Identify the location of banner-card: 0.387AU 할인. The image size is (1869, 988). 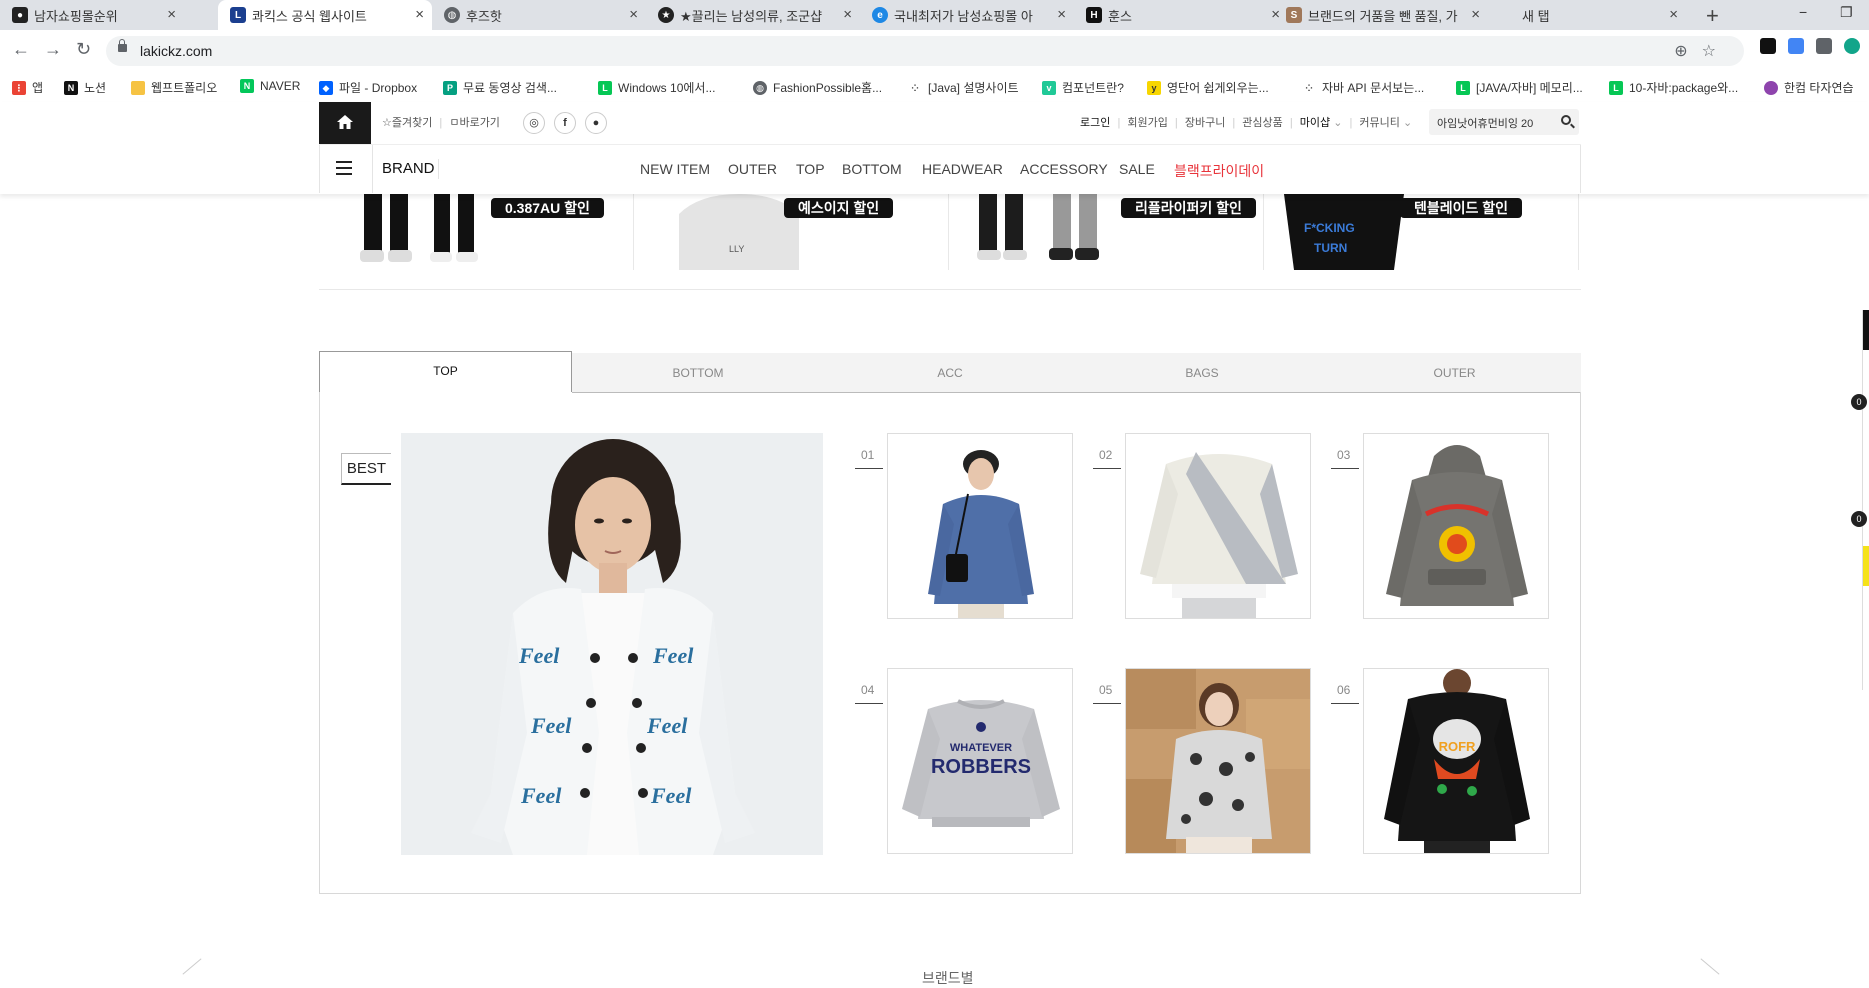
(476, 232).